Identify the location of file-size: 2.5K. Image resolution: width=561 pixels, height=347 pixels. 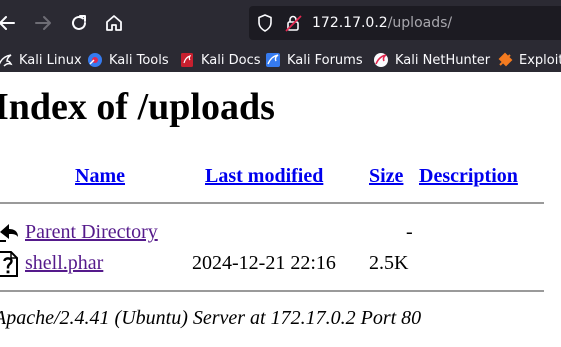
(389, 263).